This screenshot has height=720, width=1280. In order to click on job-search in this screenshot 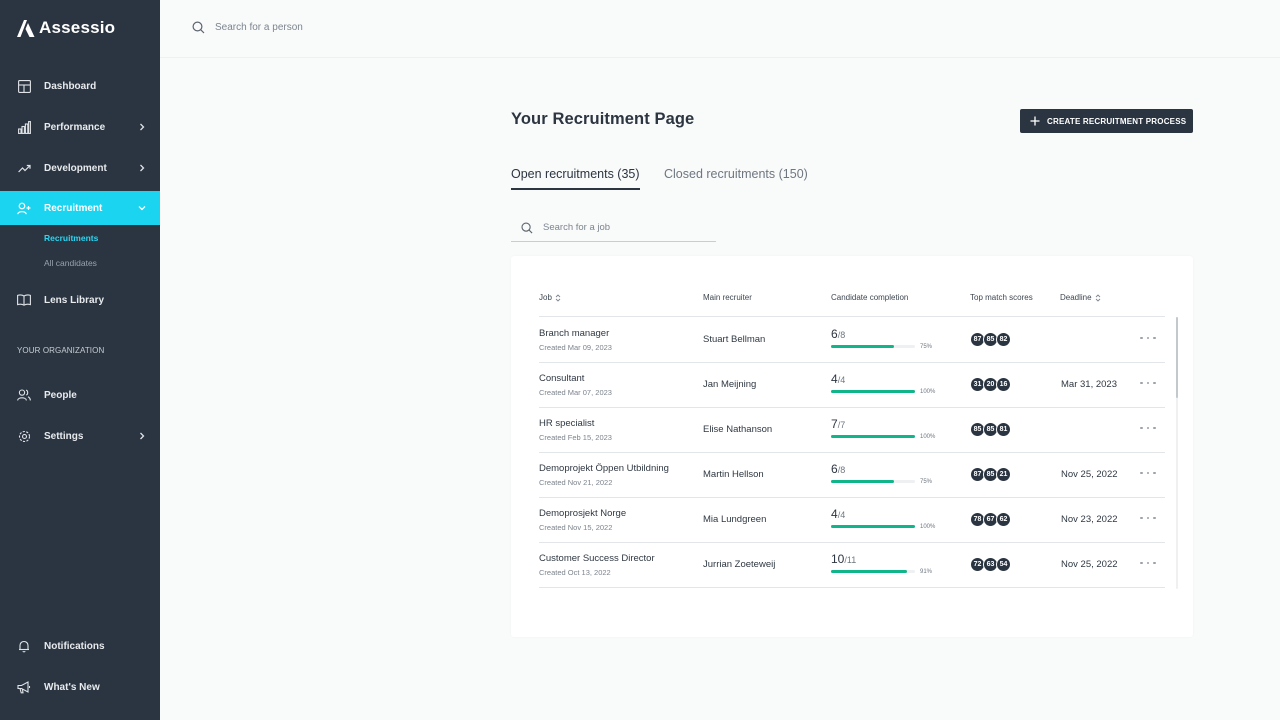, I will do `click(613, 228)`.